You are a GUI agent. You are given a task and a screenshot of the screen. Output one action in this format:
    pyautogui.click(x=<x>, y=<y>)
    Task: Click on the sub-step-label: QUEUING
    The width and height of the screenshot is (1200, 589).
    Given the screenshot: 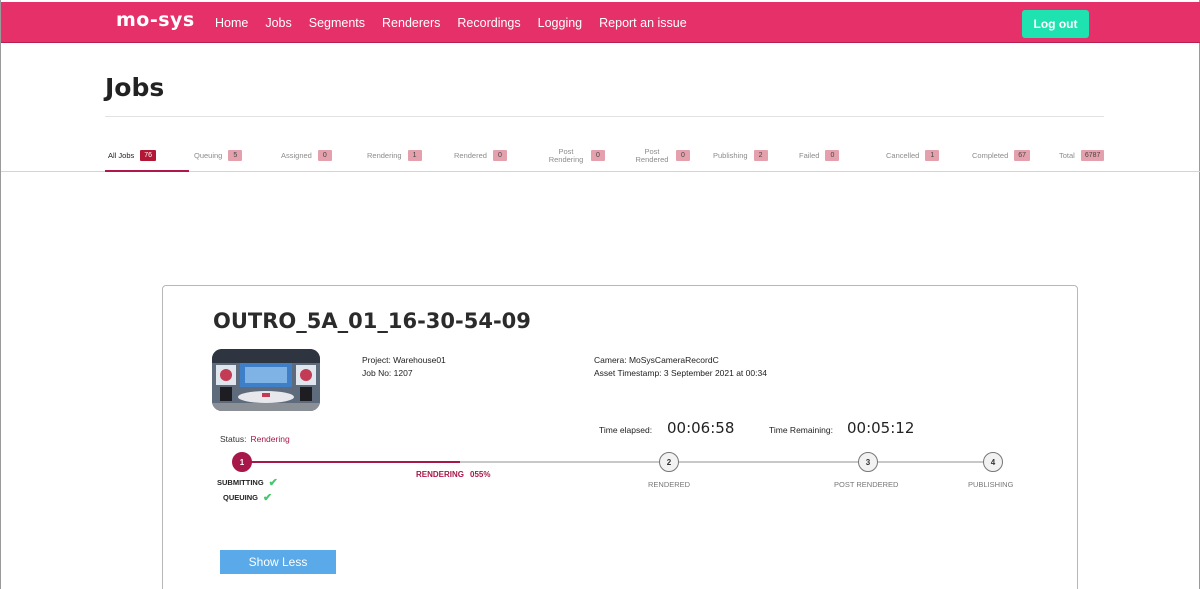 What is the action you would take?
    pyautogui.click(x=241, y=497)
    